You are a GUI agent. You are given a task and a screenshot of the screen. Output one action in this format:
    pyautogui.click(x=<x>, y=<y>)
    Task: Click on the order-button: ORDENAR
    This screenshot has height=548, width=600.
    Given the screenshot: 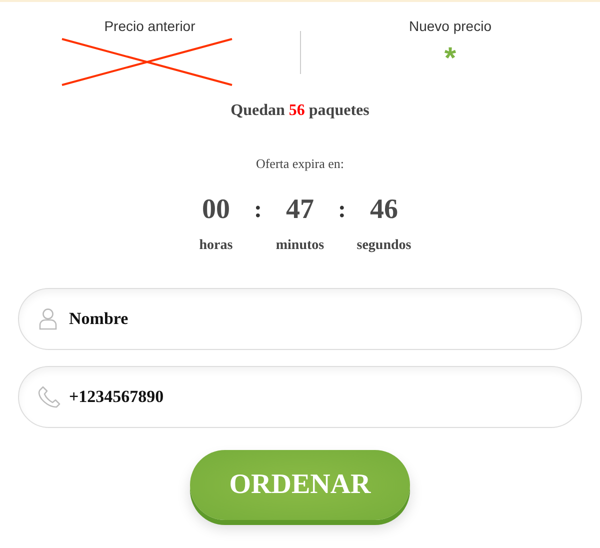 What is the action you would take?
    pyautogui.click(x=300, y=485)
    